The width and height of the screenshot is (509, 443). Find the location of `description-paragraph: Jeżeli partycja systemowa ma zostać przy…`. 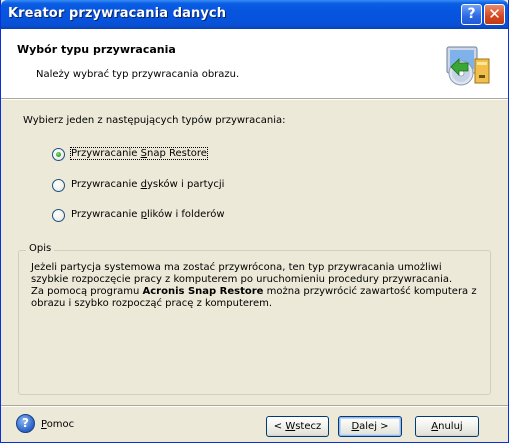

description-paragraph: Jeżeli partycja systemowa ma zostać przy… is located at coordinates (242, 273).